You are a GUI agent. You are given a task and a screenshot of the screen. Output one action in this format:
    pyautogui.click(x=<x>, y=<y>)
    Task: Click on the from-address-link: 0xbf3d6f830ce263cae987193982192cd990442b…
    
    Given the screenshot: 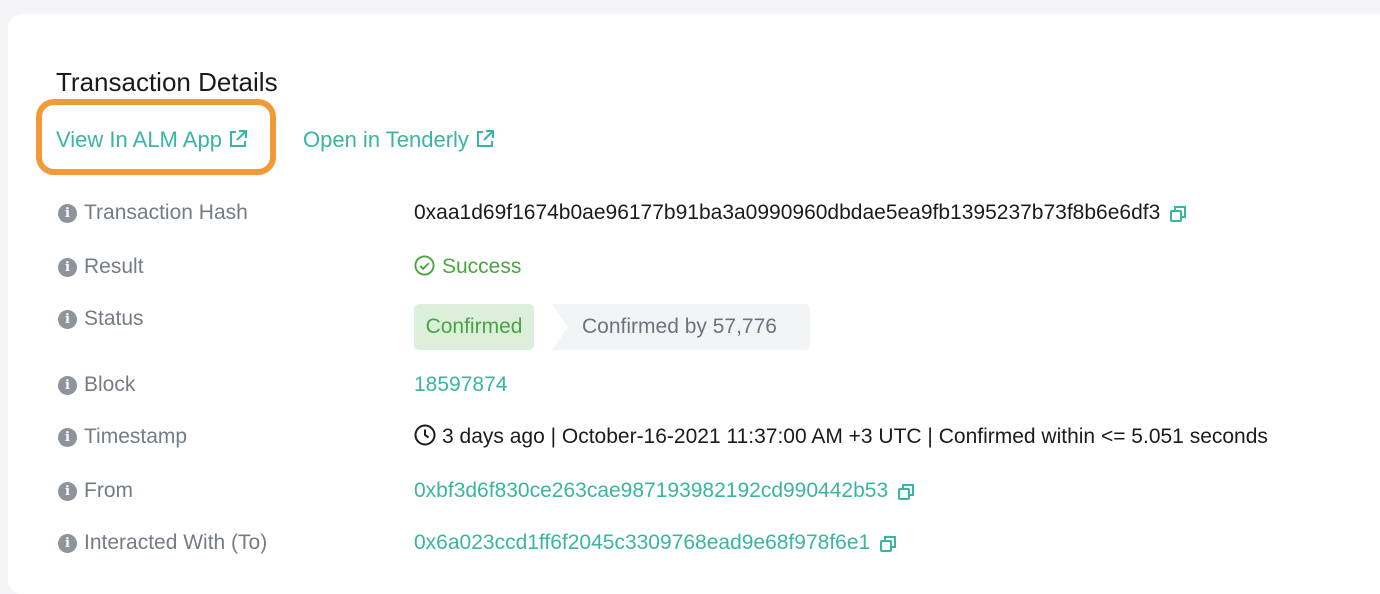 What is the action you would take?
    pyautogui.click(x=651, y=490)
    